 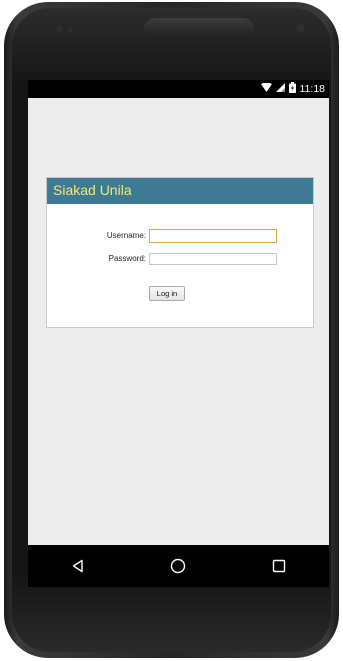 I want to click on back-button, so click(x=78, y=566).